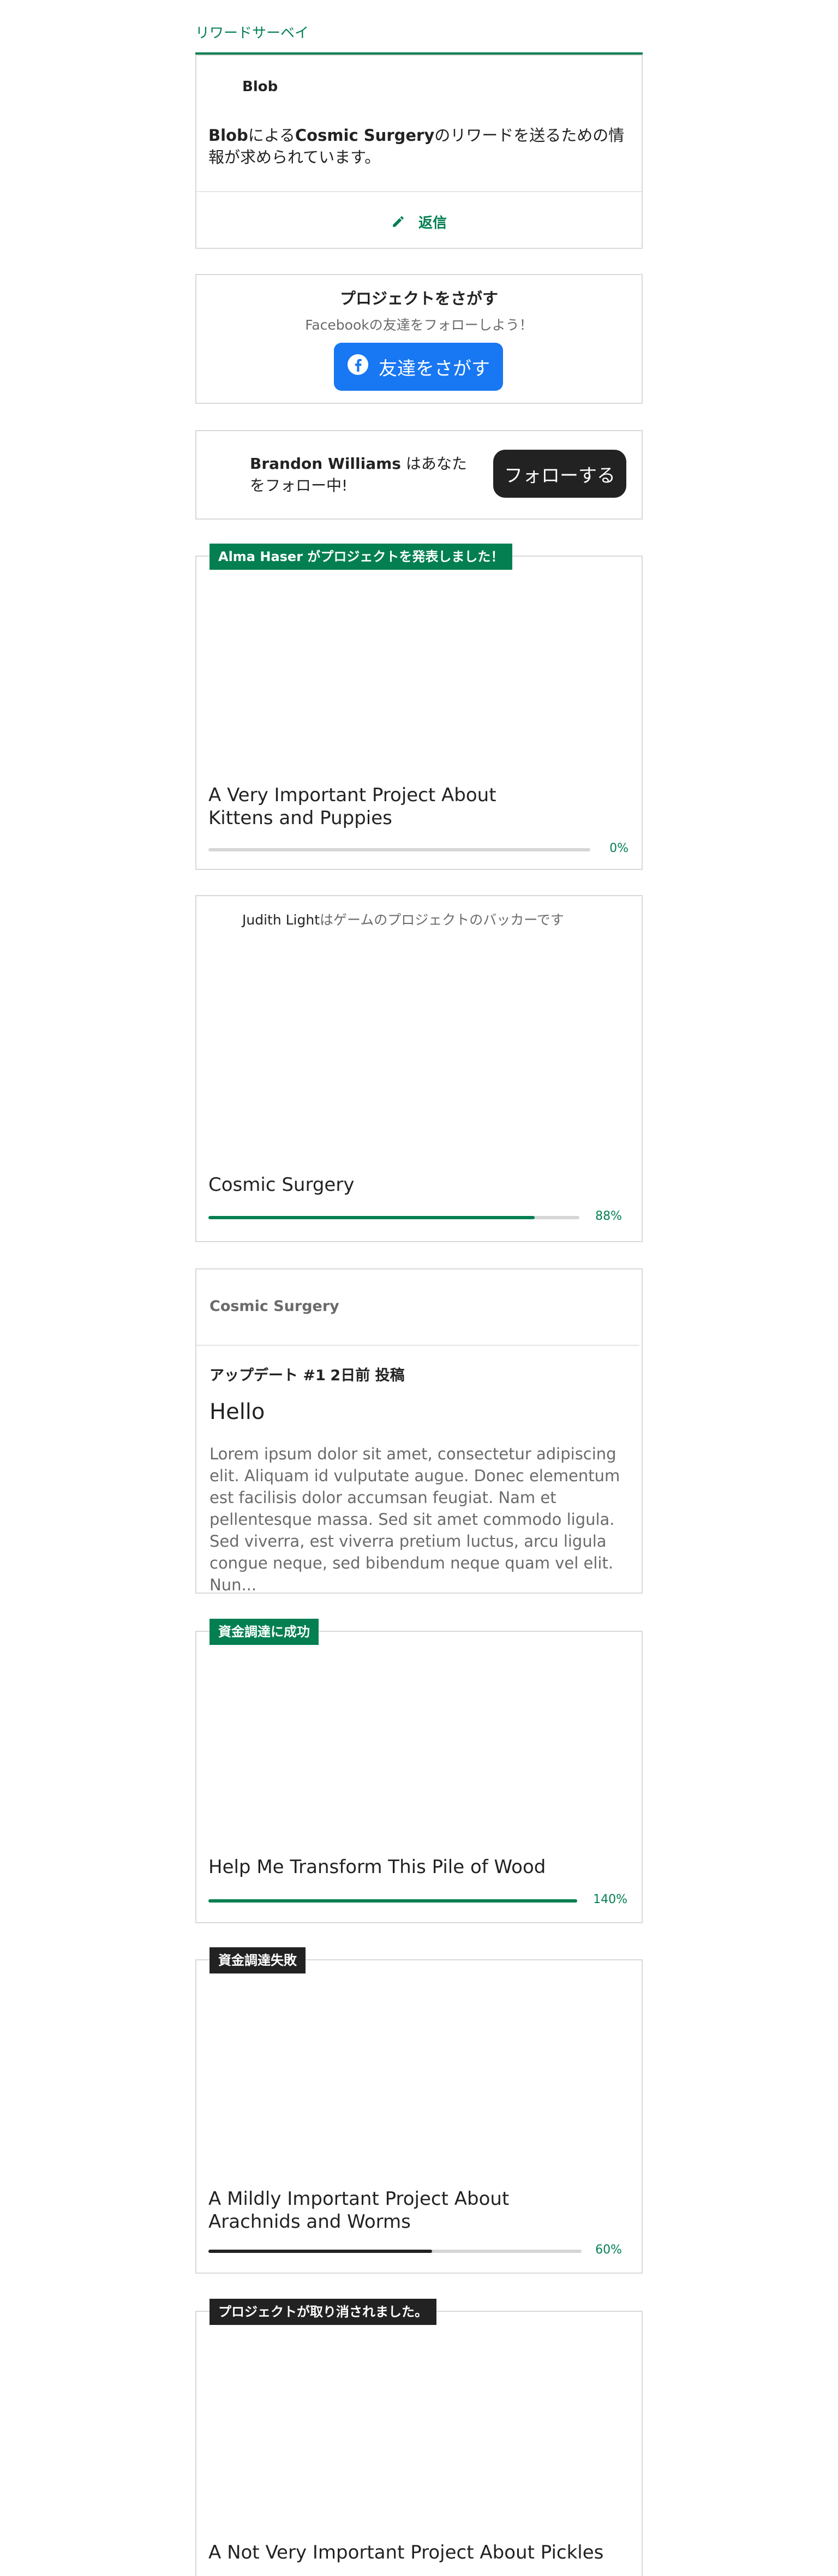 The image size is (838, 2576). I want to click on backer-message: Judith Lightはゲームのプロジェクトのバッカーです, so click(403, 919).